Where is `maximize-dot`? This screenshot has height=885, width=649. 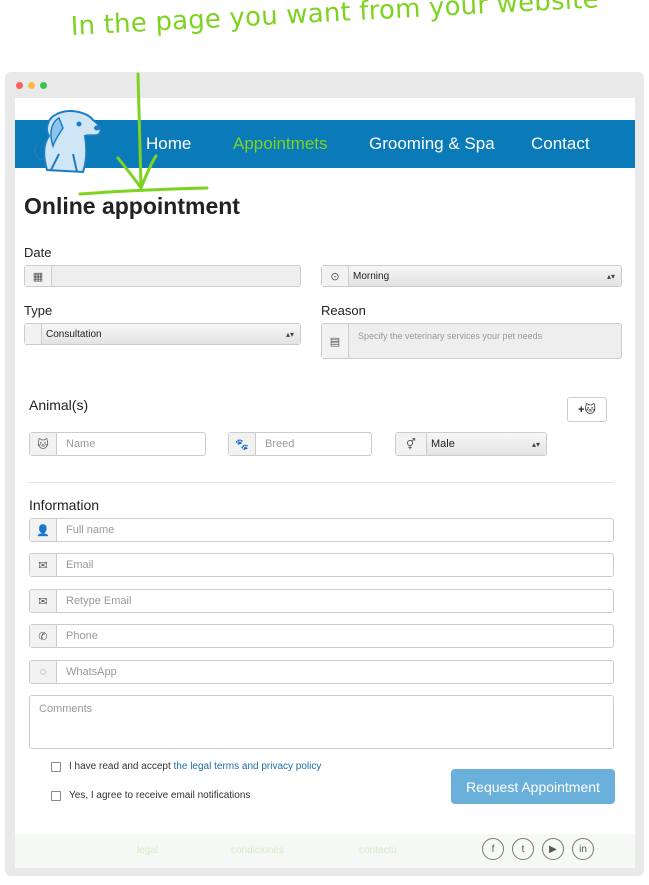 maximize-dot is located at coordinates (43, 85).